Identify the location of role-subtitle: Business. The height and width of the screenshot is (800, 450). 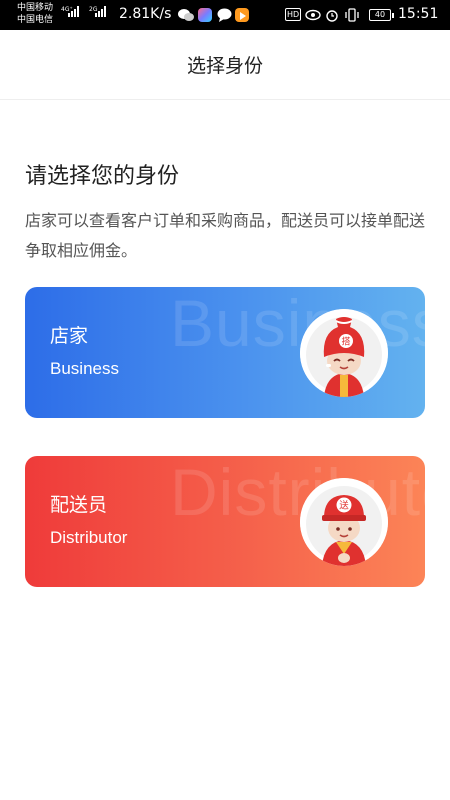
(84, 368).